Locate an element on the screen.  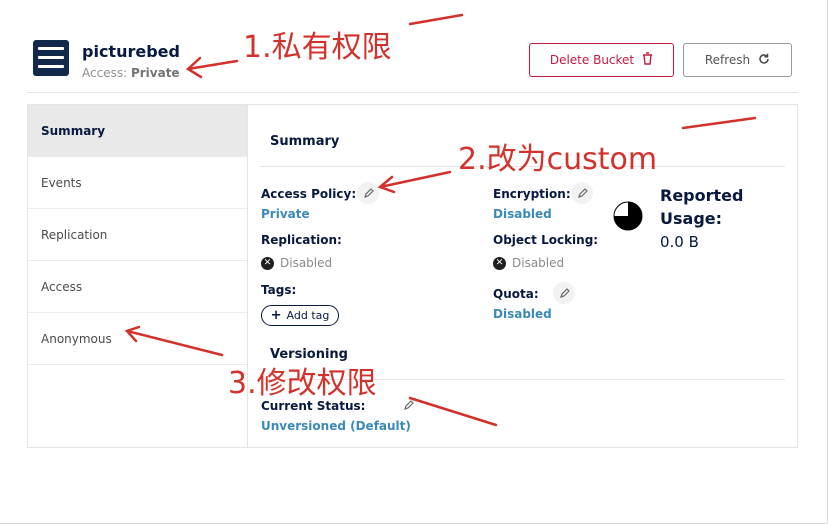
annotation-note-2: 2.改为custom is located at coordinates (558, 159).